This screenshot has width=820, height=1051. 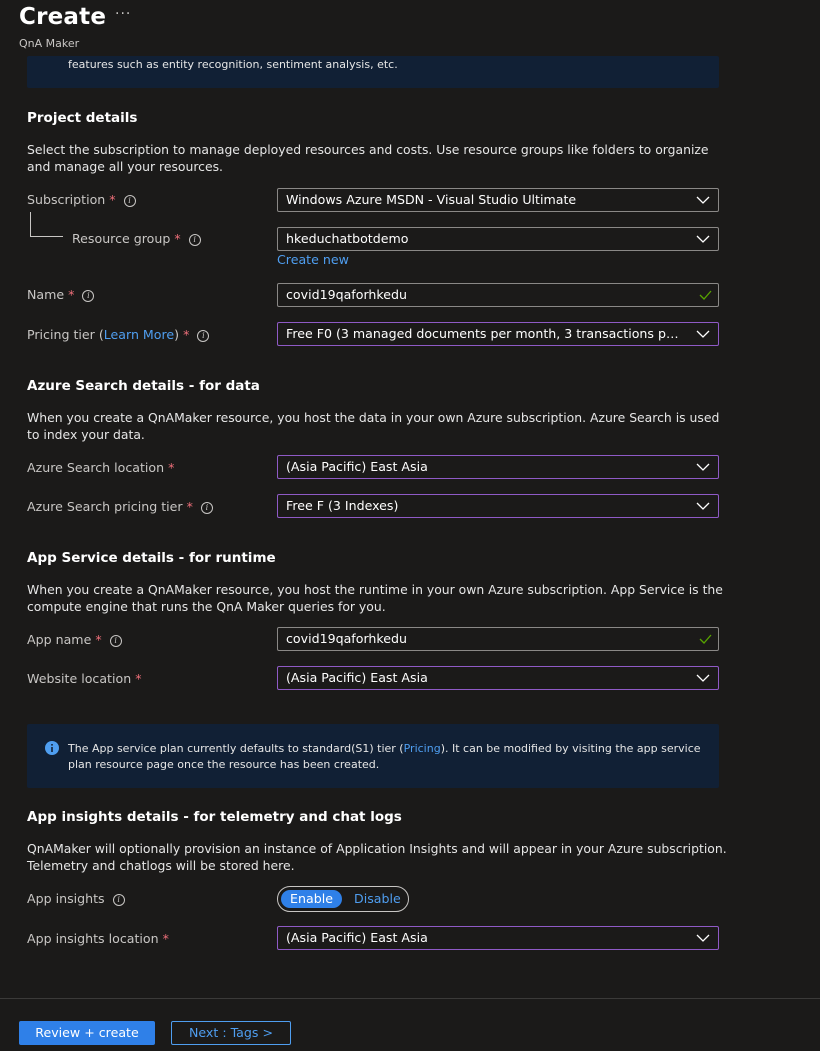 What do you see at coordinates (498, 678) in the screenshot?
I see `website-location-dropdown: (Asia Pacific) East Asia` at bounding box center [498, 678].